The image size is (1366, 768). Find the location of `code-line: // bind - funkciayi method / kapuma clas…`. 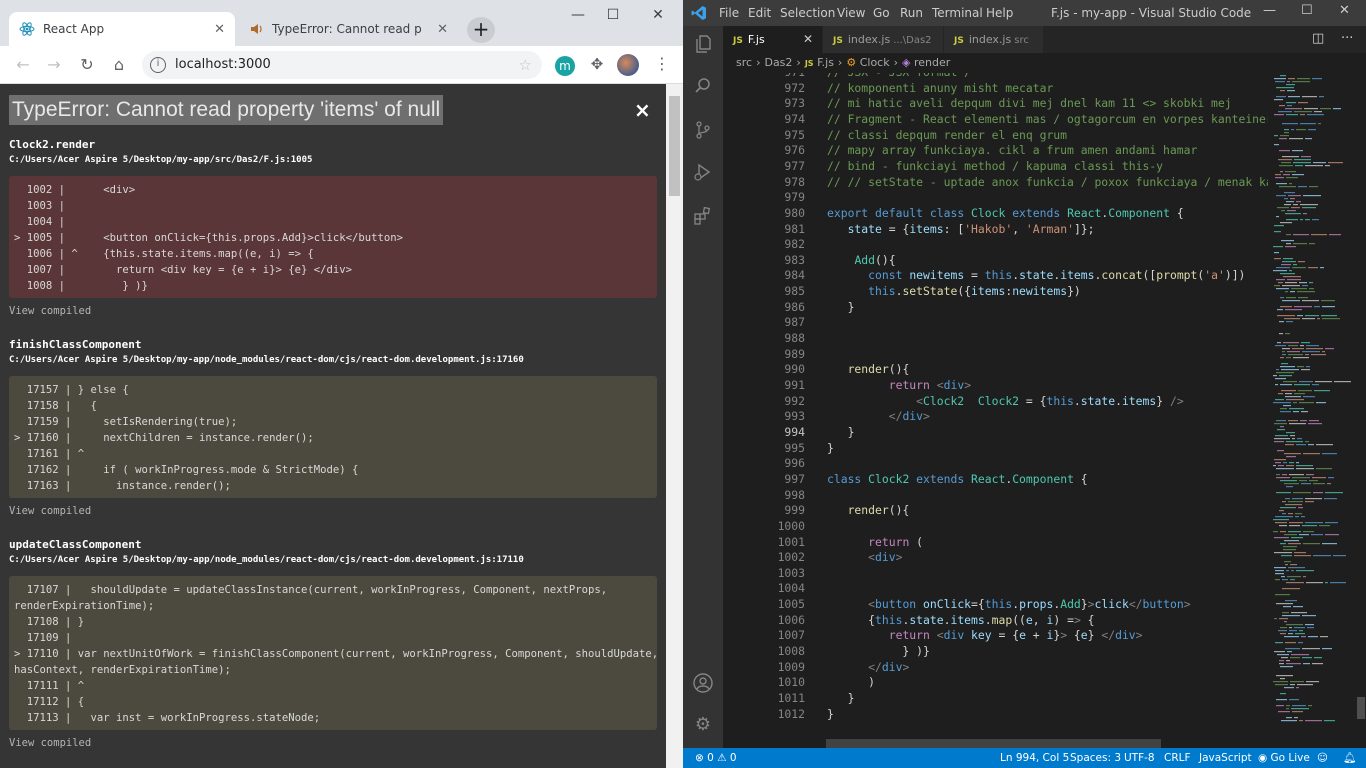

code-line: // bind - funkciayi method / kapuma clas… is located at coordinates (995, 166).